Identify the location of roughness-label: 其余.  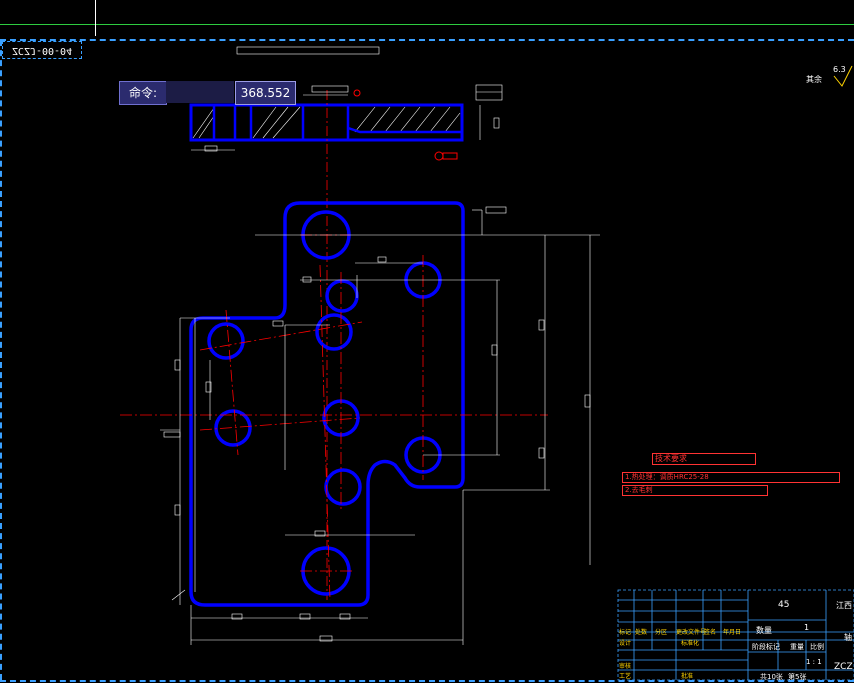
(814, 79).